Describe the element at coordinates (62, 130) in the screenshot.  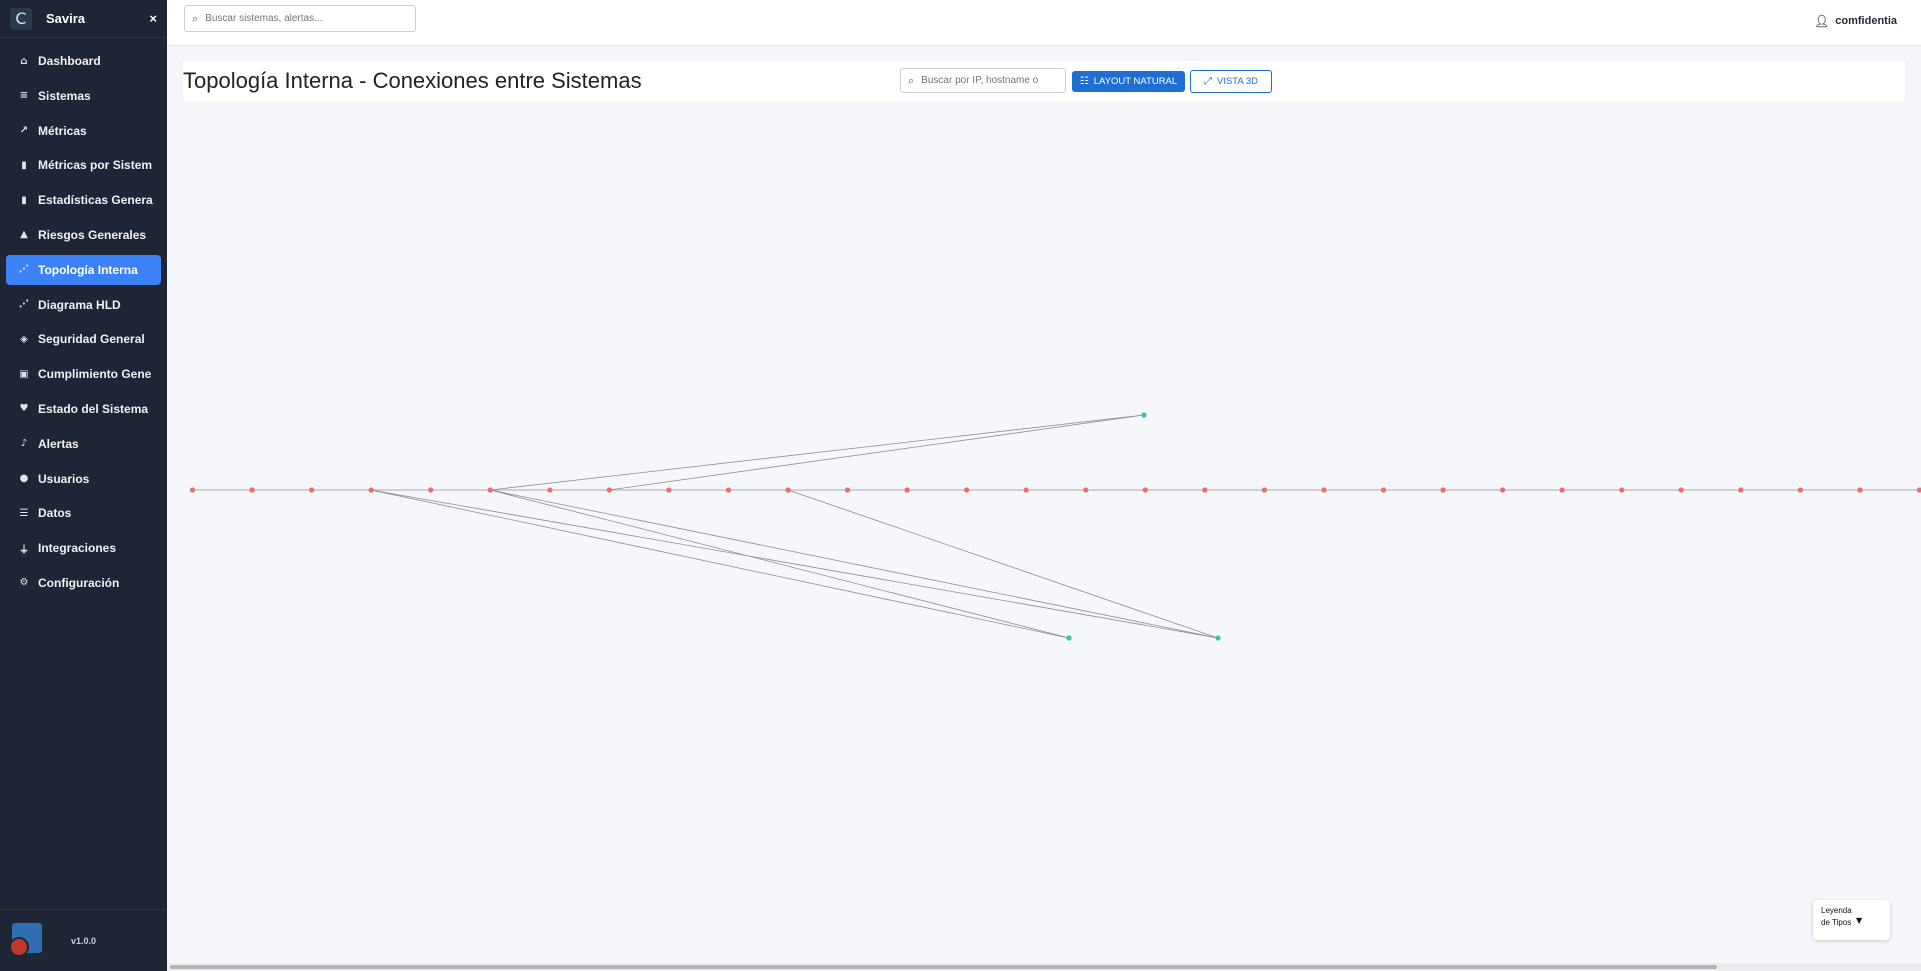
I see `sidebar-item-label: Métricas` at that location.